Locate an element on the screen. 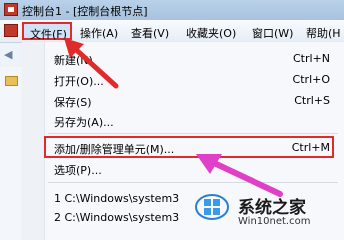 Image resolution: width=344 pixels, height=240 pixels. window-title: 控制台1 - [控制台根节点] is located at coordinates (85, 11).